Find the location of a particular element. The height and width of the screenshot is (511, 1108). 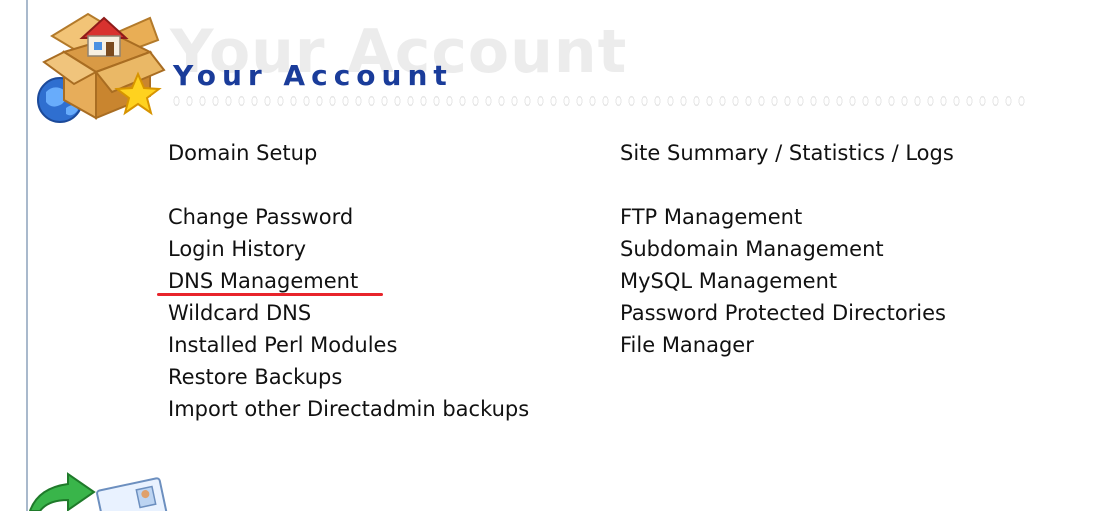

password-protected-directories-link: Password Protected Directories is located at coordinates (787, 313).